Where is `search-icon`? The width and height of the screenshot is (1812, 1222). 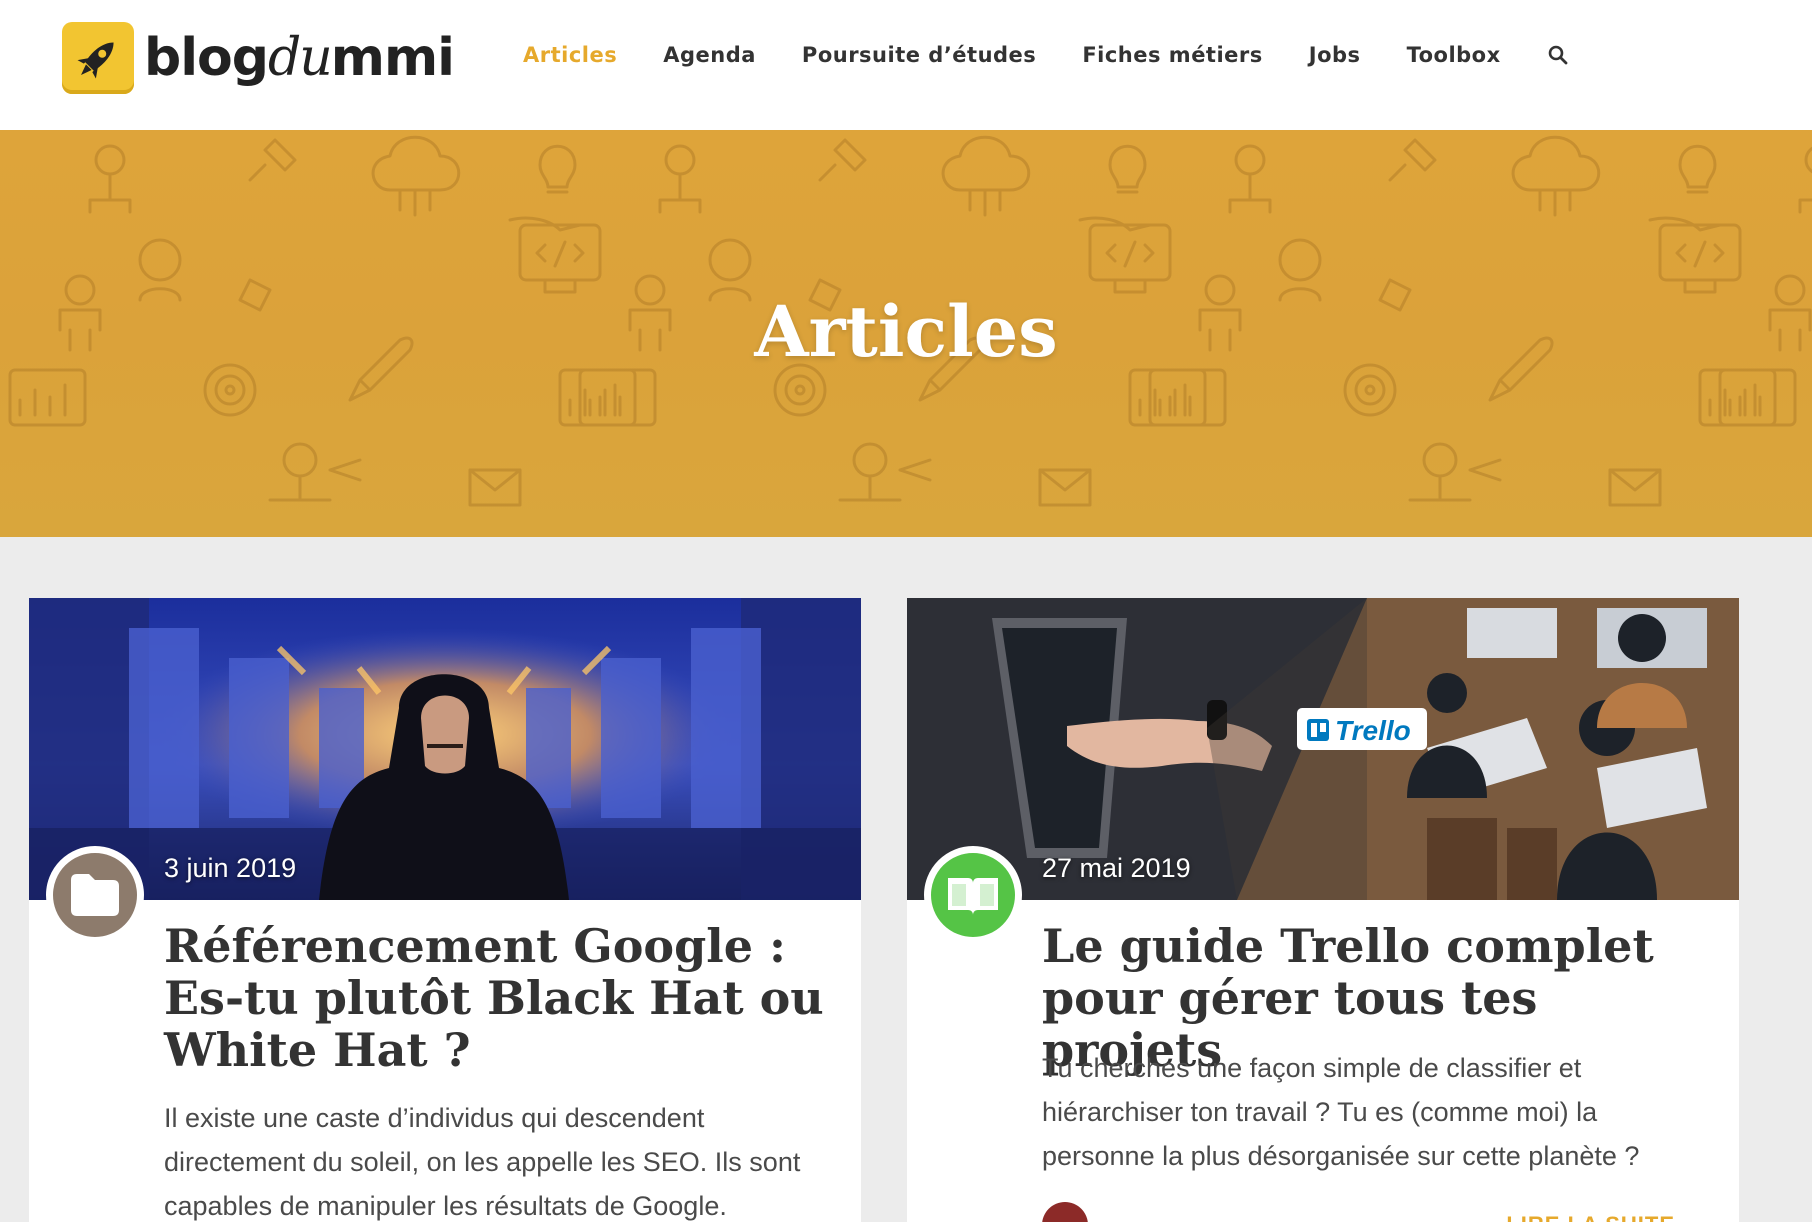 search-icon is located at coordinates (1558, 55).